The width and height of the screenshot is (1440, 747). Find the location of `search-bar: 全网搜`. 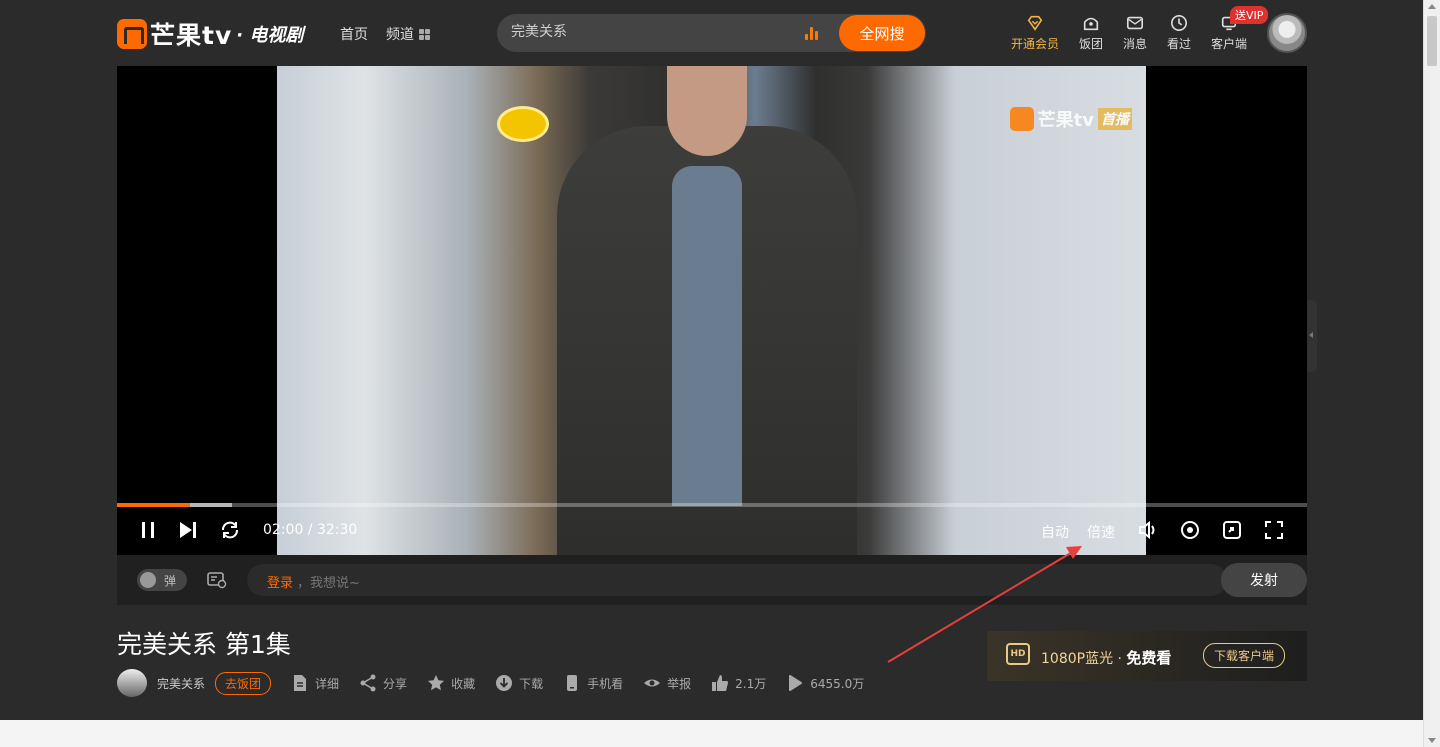

search-bar: 全网搜 is located at coordinates (711, 33).